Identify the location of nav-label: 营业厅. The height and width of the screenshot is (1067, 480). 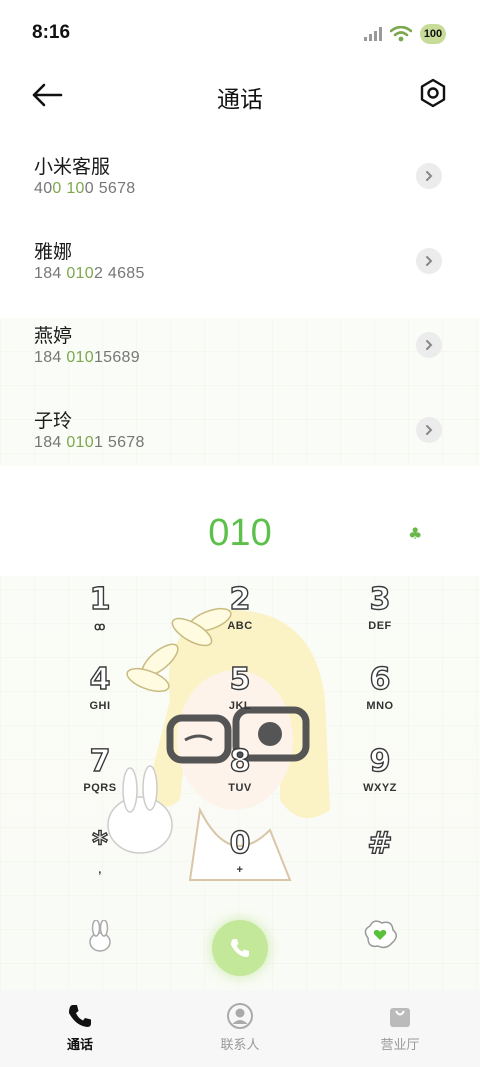
(400, 1045).